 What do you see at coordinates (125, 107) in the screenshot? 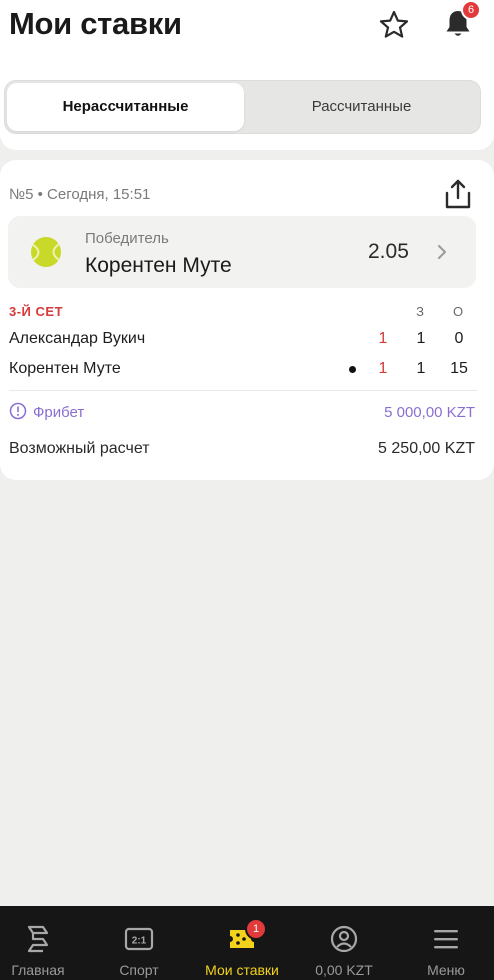
I see `tab-unsettled: Нерассчитанные` at bounding box center [125, 107].